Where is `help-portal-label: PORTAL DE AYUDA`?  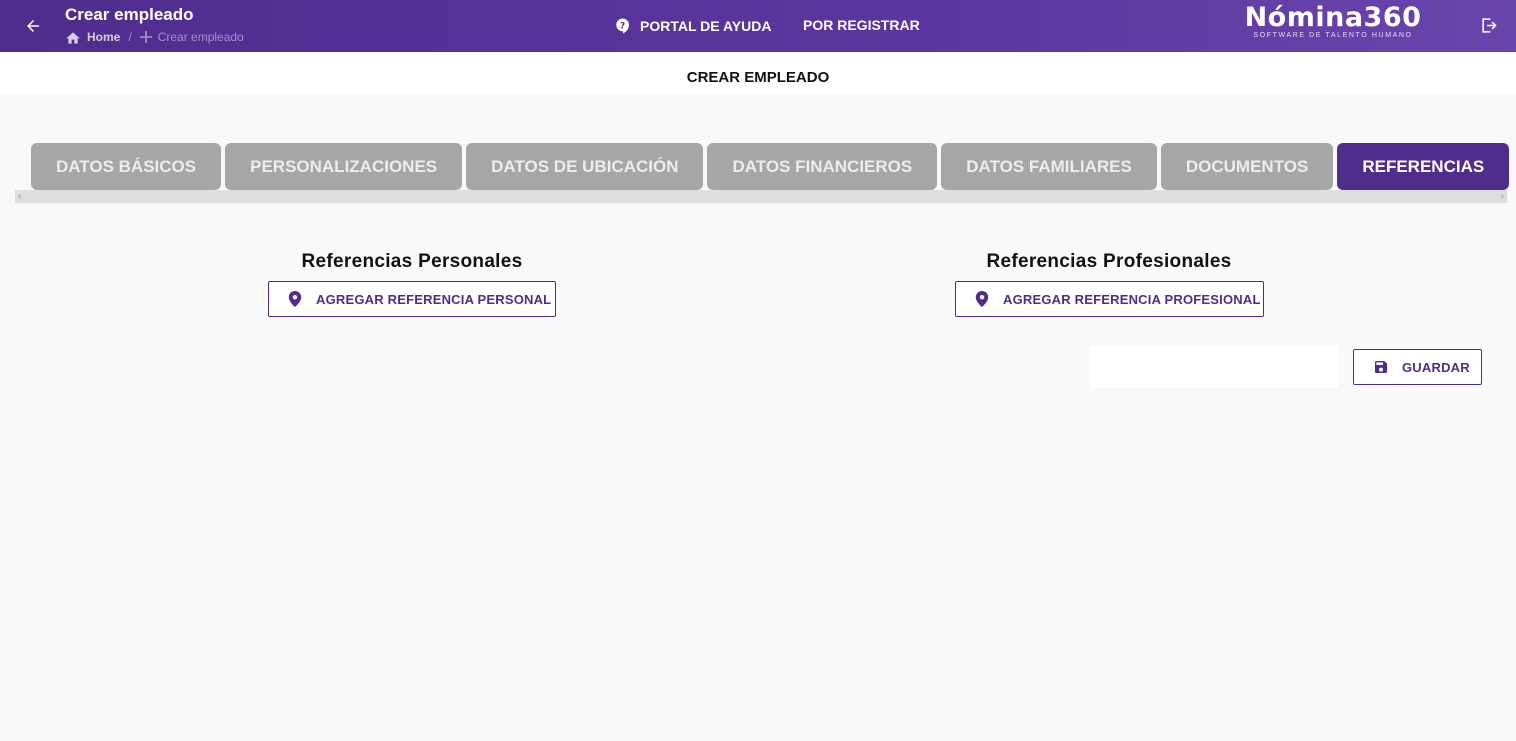
help-portal-label: PORTAL DE AYUDA is located at coordinates (706, 26).